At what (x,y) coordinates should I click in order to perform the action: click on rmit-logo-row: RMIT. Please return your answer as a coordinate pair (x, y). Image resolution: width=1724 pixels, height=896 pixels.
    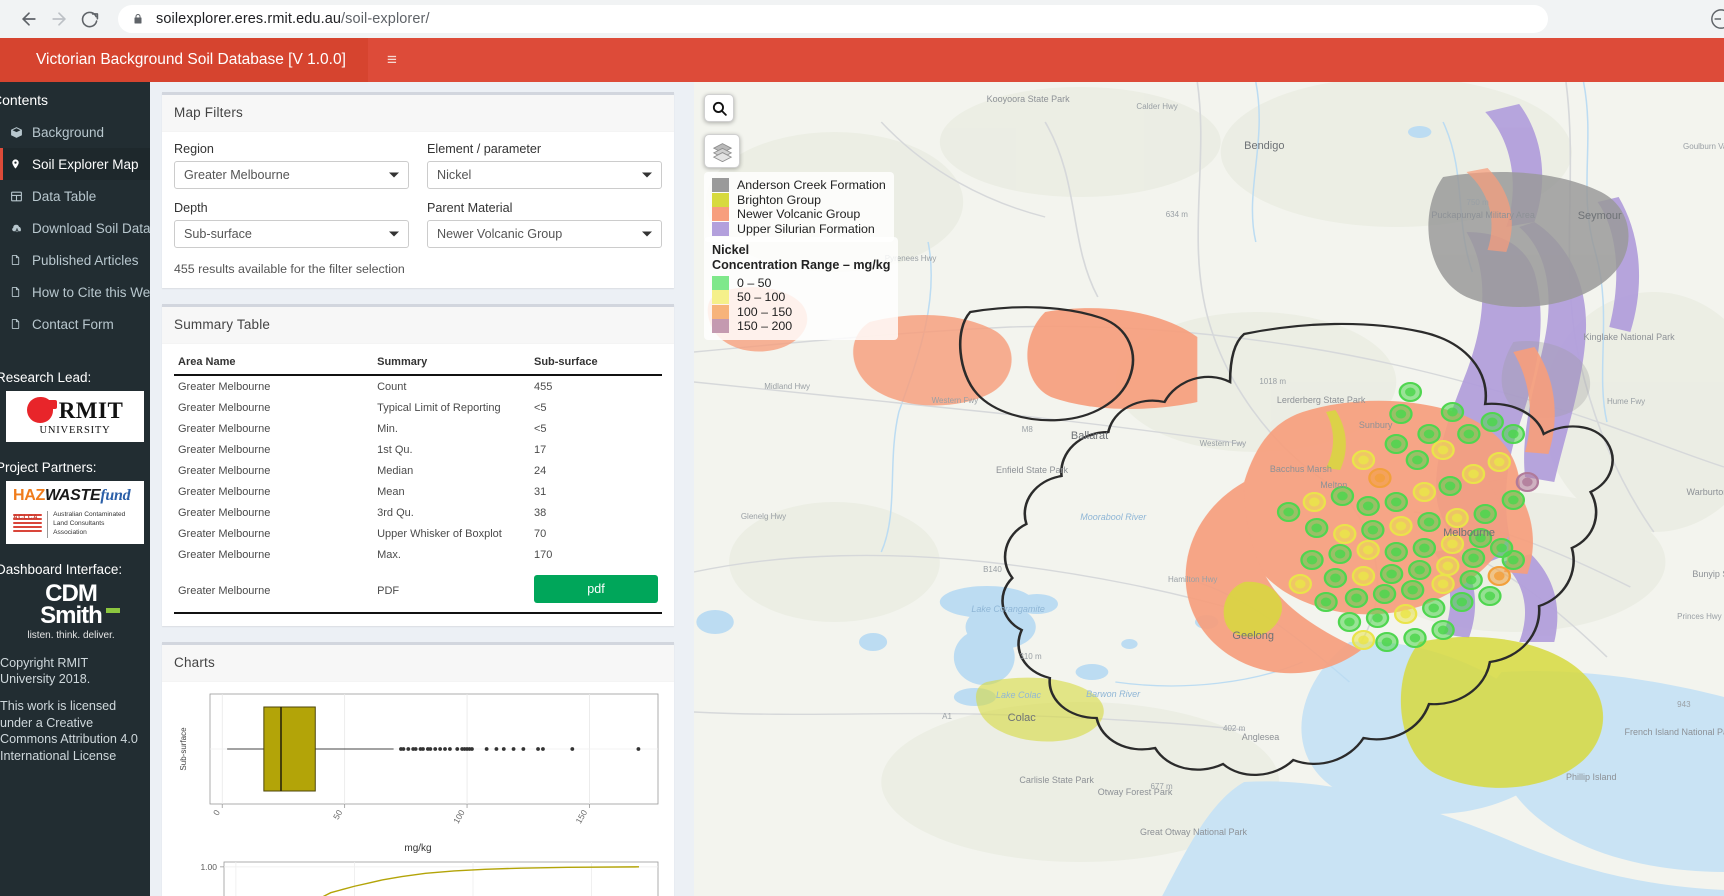
    Looking at the image, I should click on (75, 410).